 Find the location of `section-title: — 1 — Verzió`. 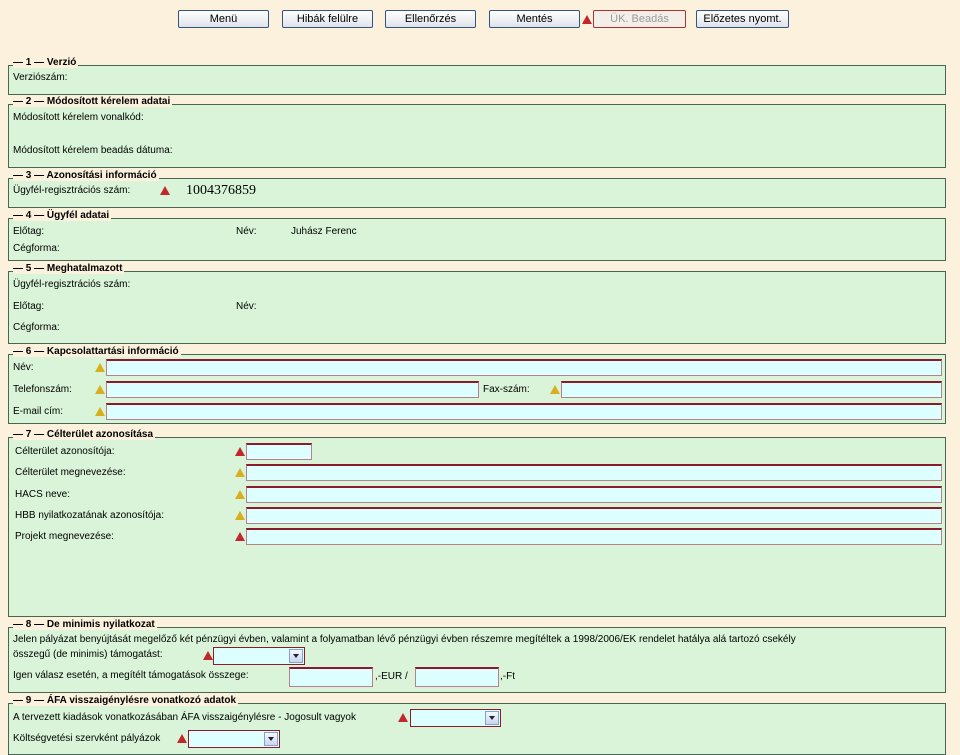

section-title: — 1 — Verzió is located at coordinates (46, 62).